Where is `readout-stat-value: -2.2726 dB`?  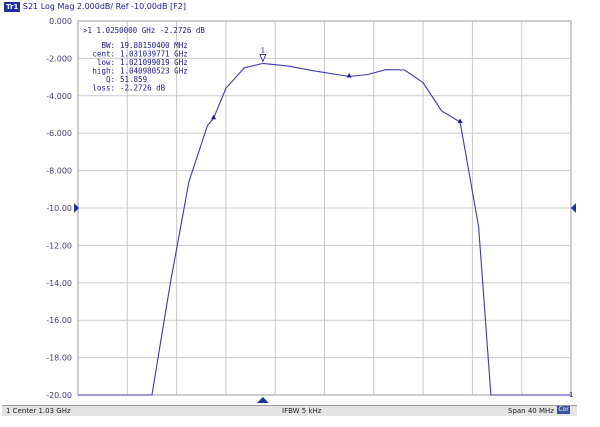
readout-stat-value: -2.2726 dB is located at coordinates (143, 88).